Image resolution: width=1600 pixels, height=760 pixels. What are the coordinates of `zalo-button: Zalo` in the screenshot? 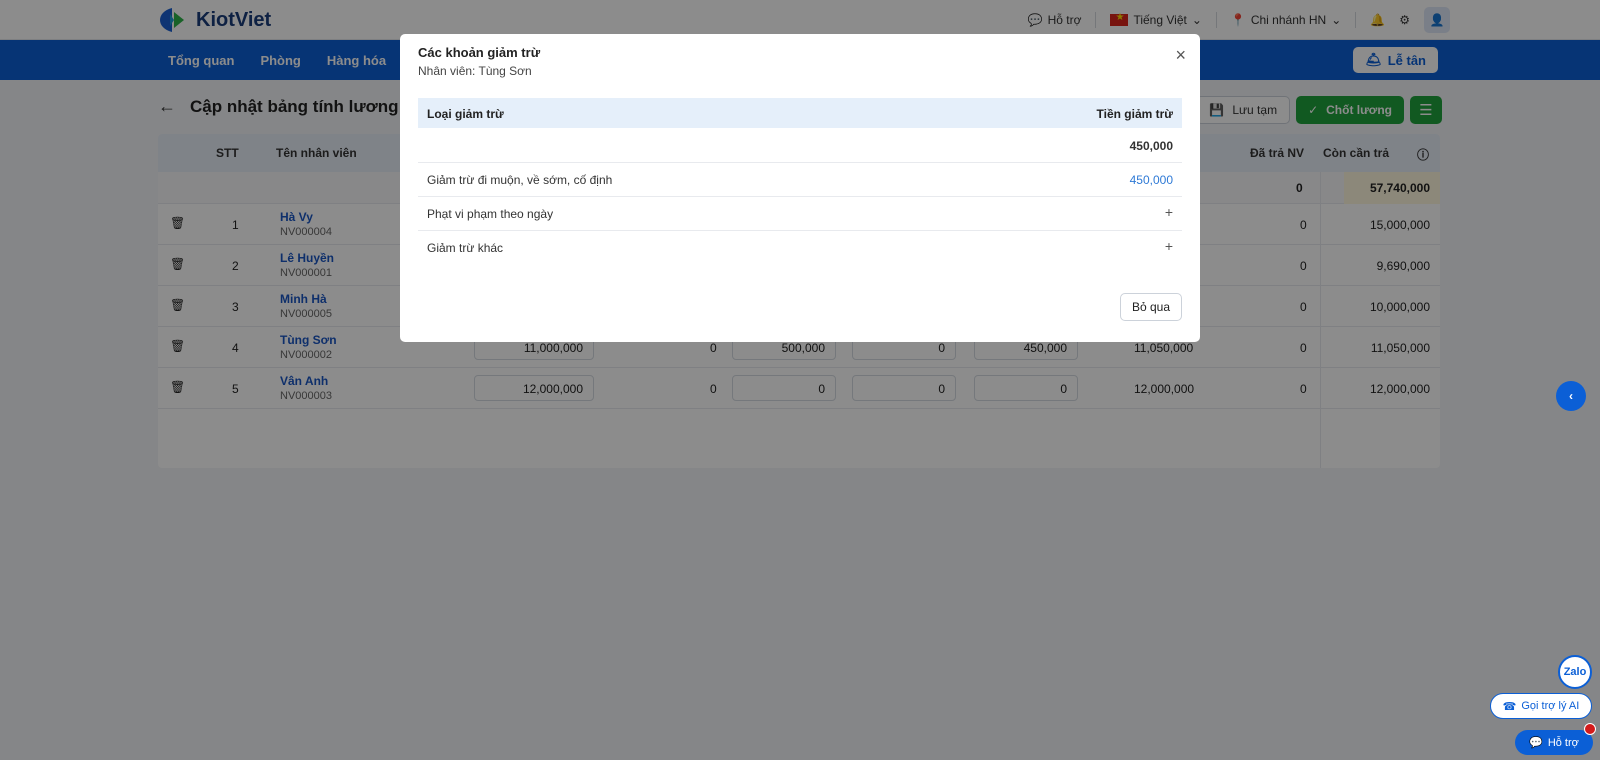 It's located at (1575, 672).